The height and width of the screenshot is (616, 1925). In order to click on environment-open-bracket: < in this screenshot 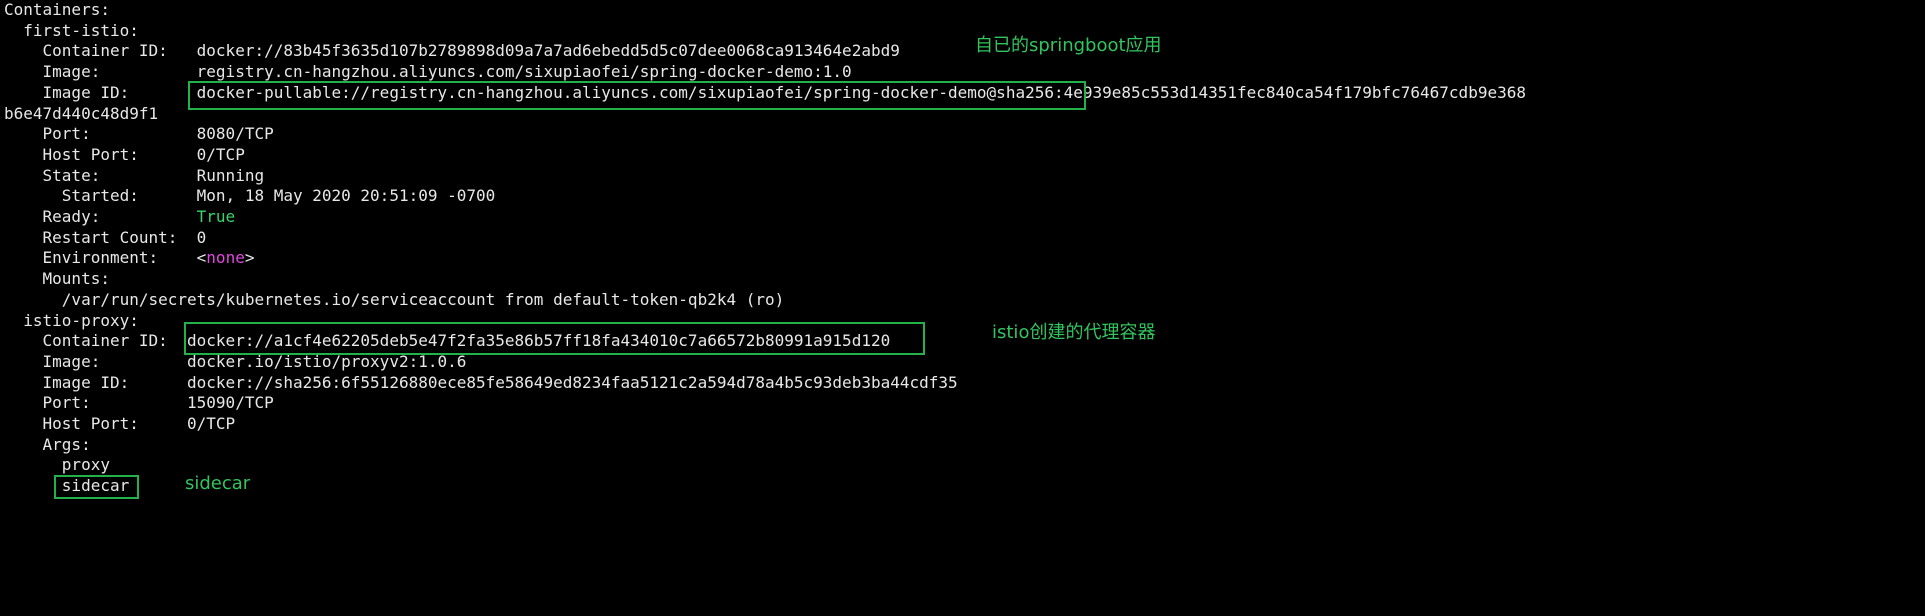, I will do `click(201, 258)`.